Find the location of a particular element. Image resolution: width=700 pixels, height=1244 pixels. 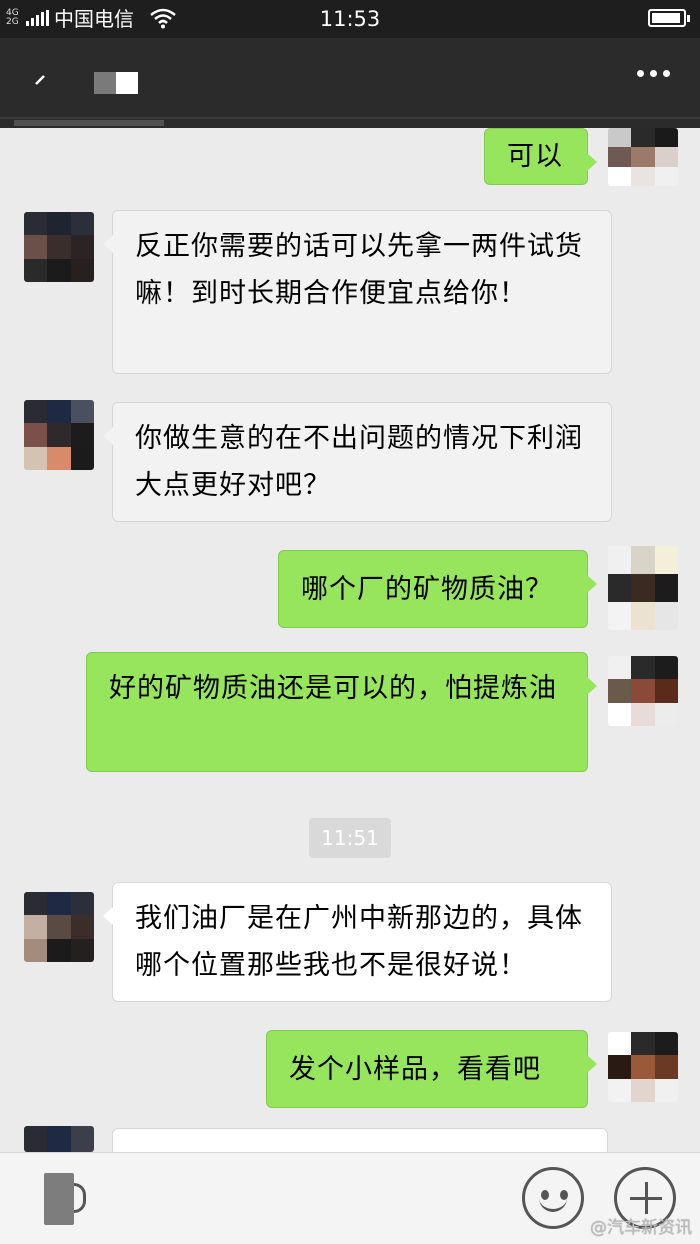

timestamp: 11:51 is located at coordinates (350, 838).